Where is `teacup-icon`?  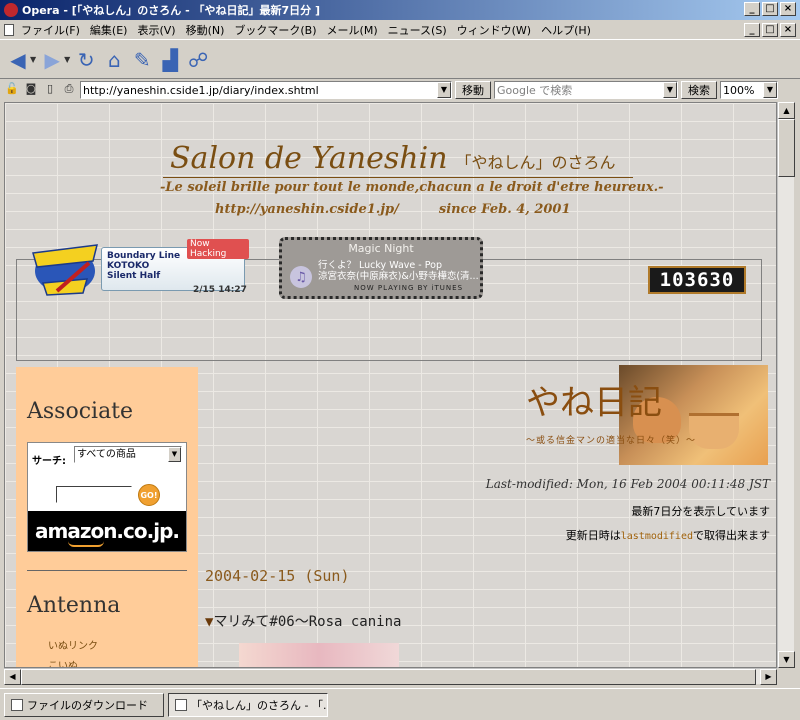
teacup-icon is located at coordinates (714, 431).